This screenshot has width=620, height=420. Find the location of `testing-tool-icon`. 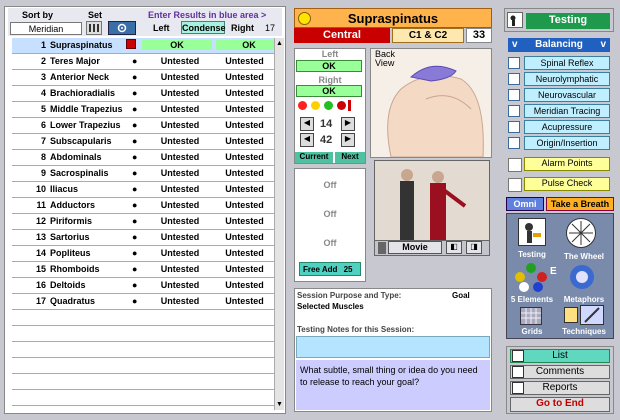

testing-tool-icon is located at coordinates (532, 232).